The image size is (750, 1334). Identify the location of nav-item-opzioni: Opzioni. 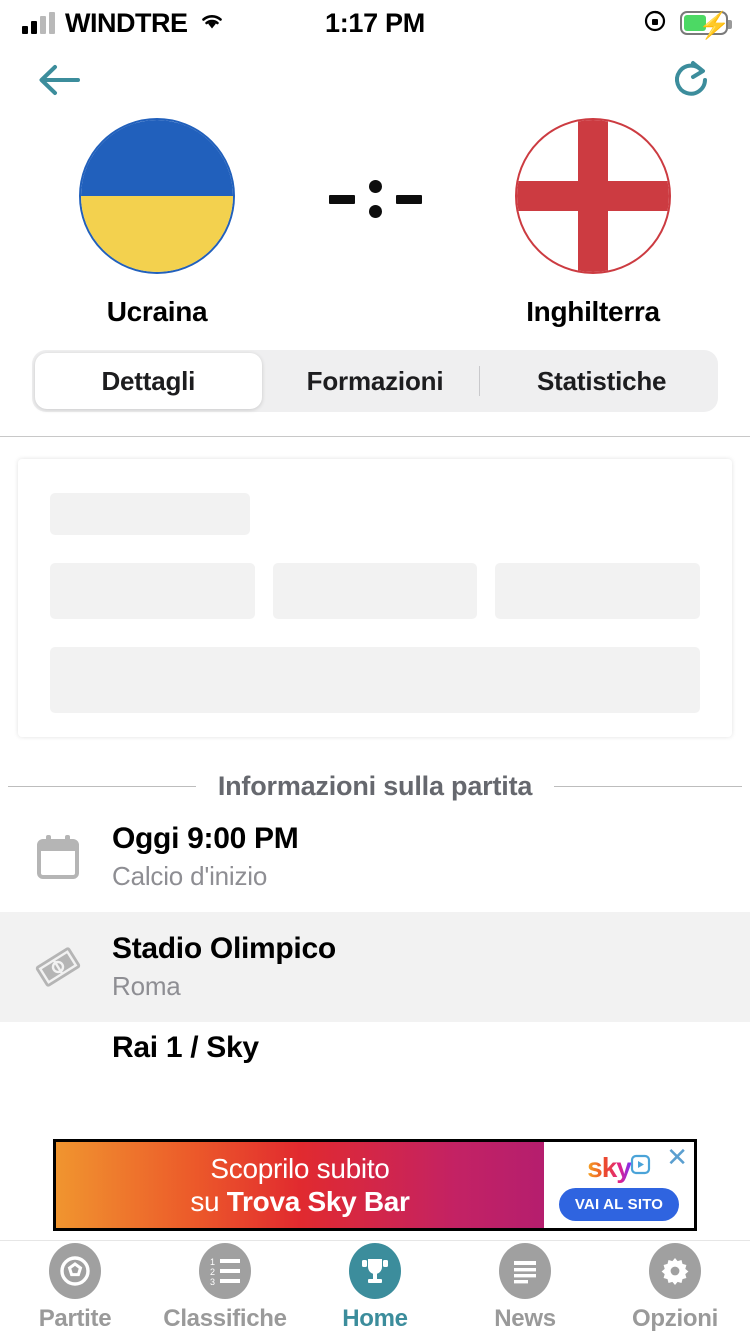
(675, 1287).